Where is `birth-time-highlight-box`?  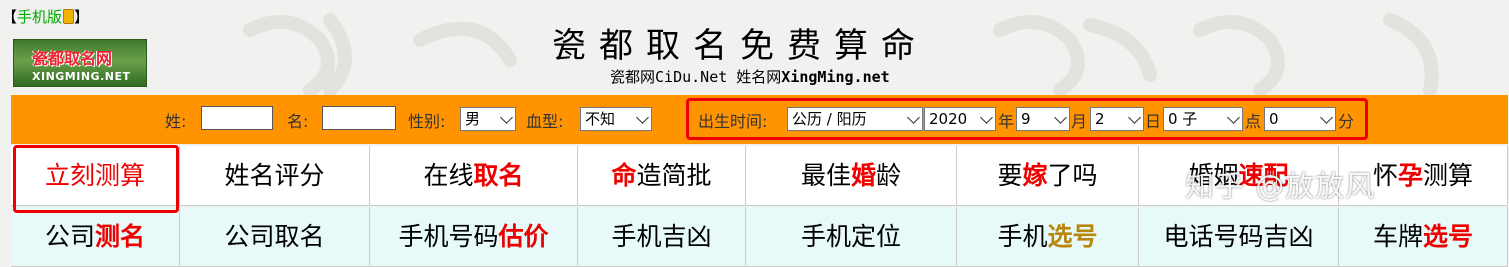 birth-time-highlight-box is located at coordinates (1027, 119).